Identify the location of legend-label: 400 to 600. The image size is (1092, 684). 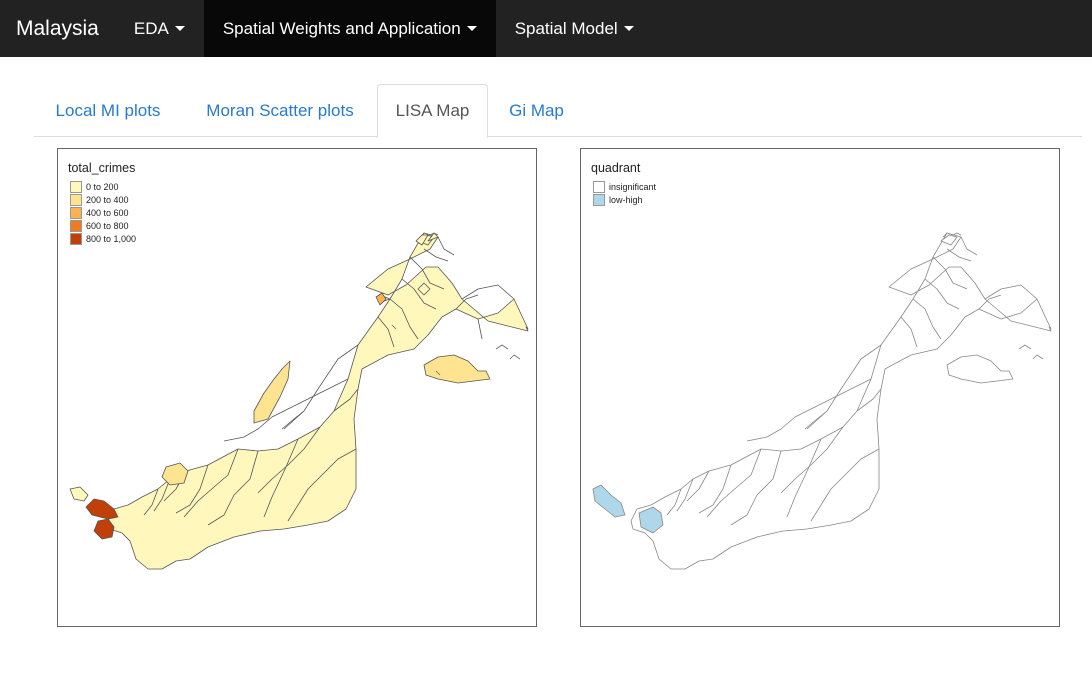
(107, 212).